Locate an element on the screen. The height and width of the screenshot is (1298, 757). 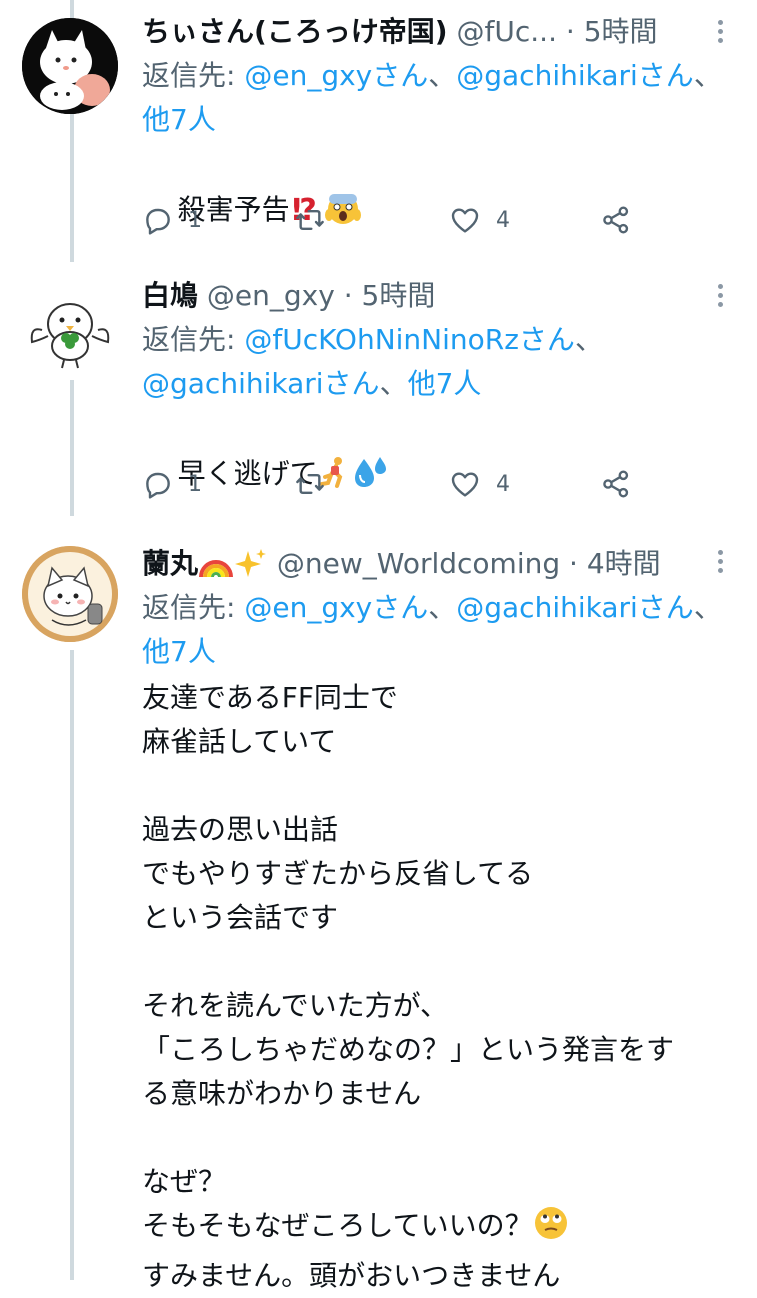
tweet-line-with-emoji: そもそもなぜころしていいの？ is located at coordinates (442, 1229).